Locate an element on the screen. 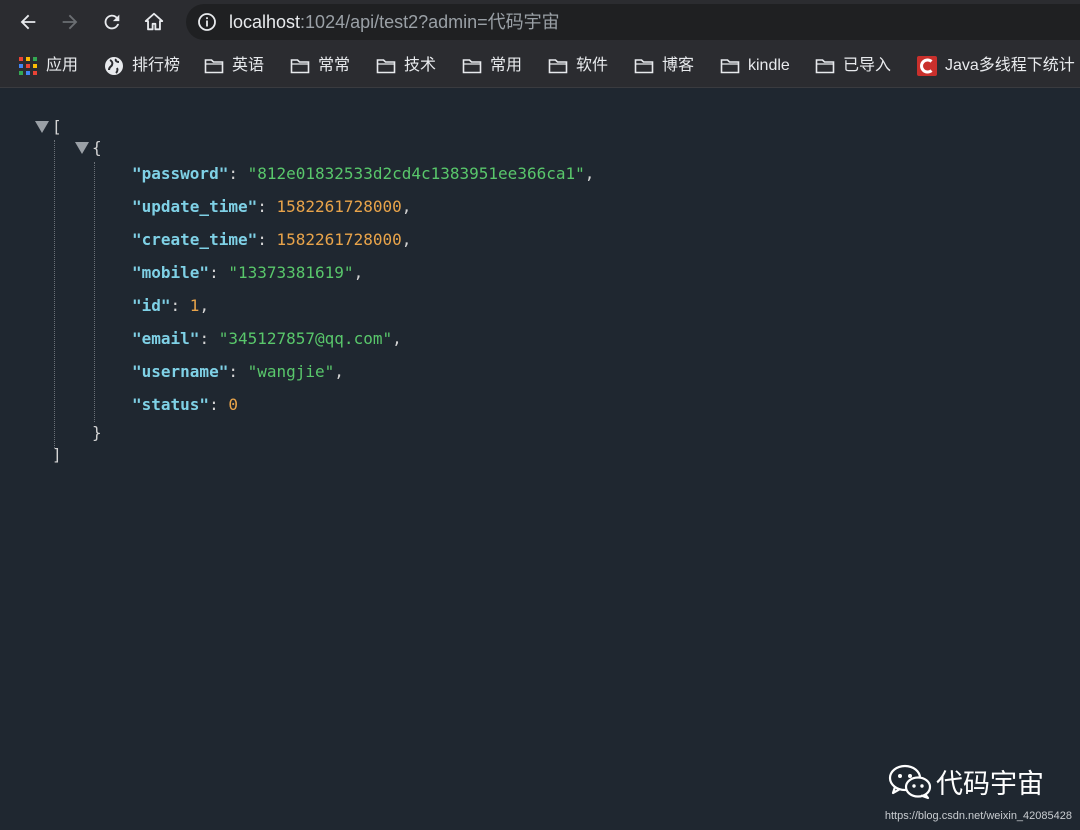 The width and height of the screenshot is (1080, 830). json-entry-row: "email": "345127857@qq.com", is located at coordinates (267, 339).